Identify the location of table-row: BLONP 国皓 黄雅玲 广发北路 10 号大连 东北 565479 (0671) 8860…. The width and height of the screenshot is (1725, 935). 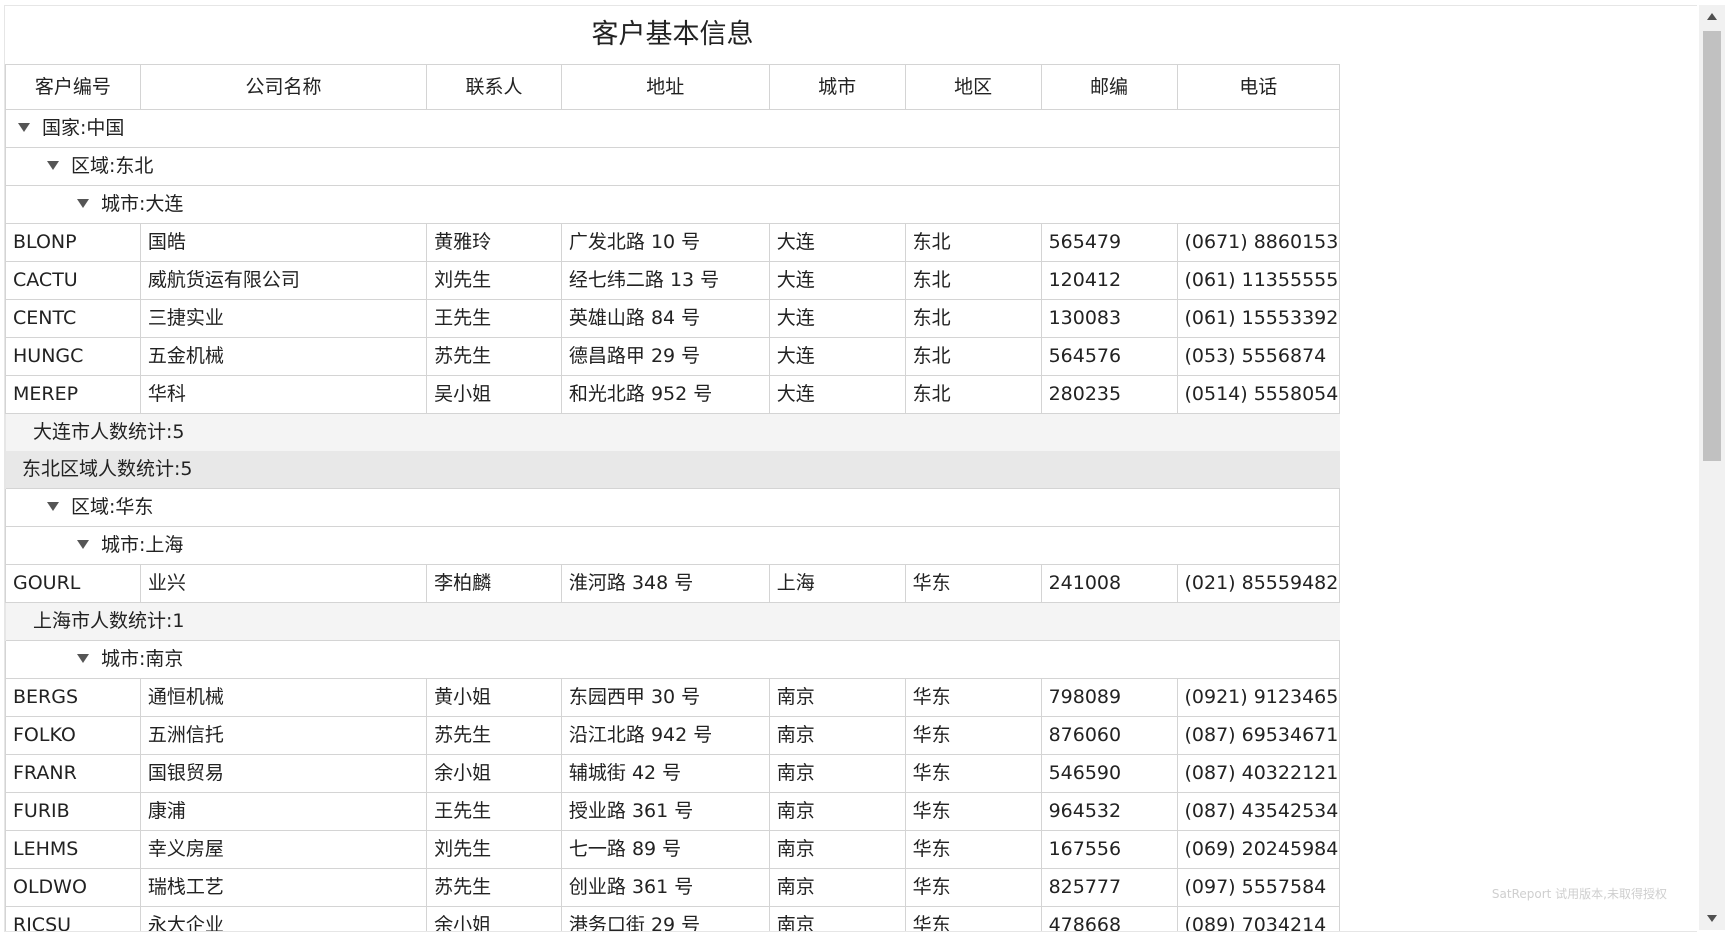
(672, 242).